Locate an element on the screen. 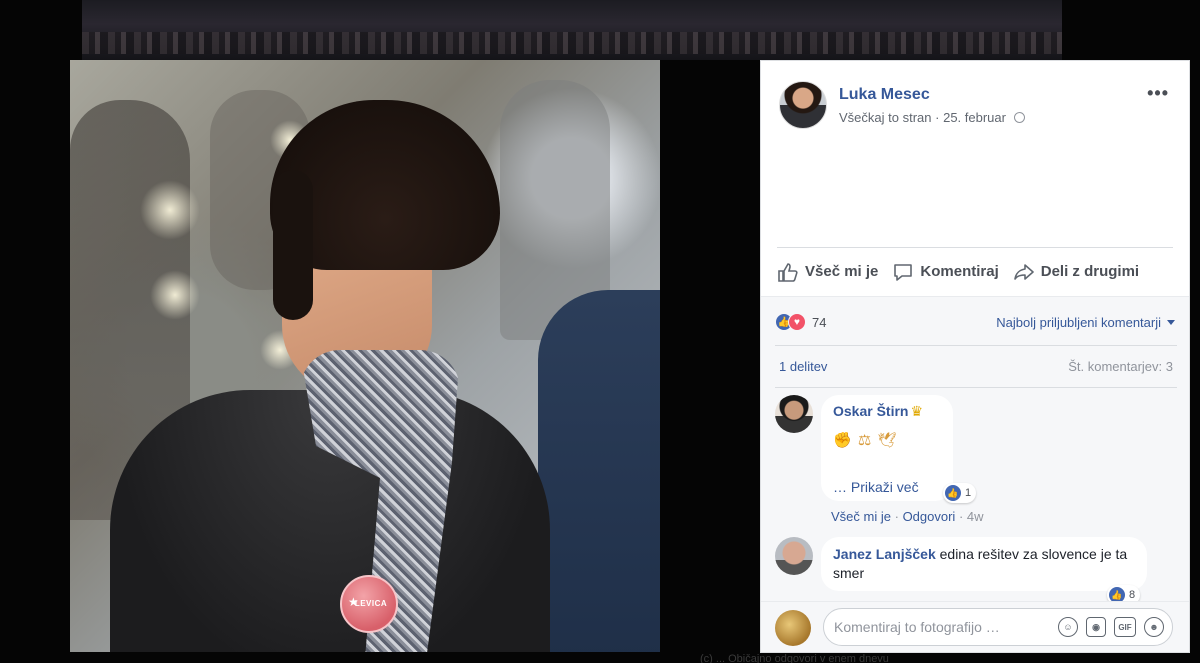 This screenshot has height=663, width=1200. levica-badge: ★ LEVICA is located at coordinates (369, 604).